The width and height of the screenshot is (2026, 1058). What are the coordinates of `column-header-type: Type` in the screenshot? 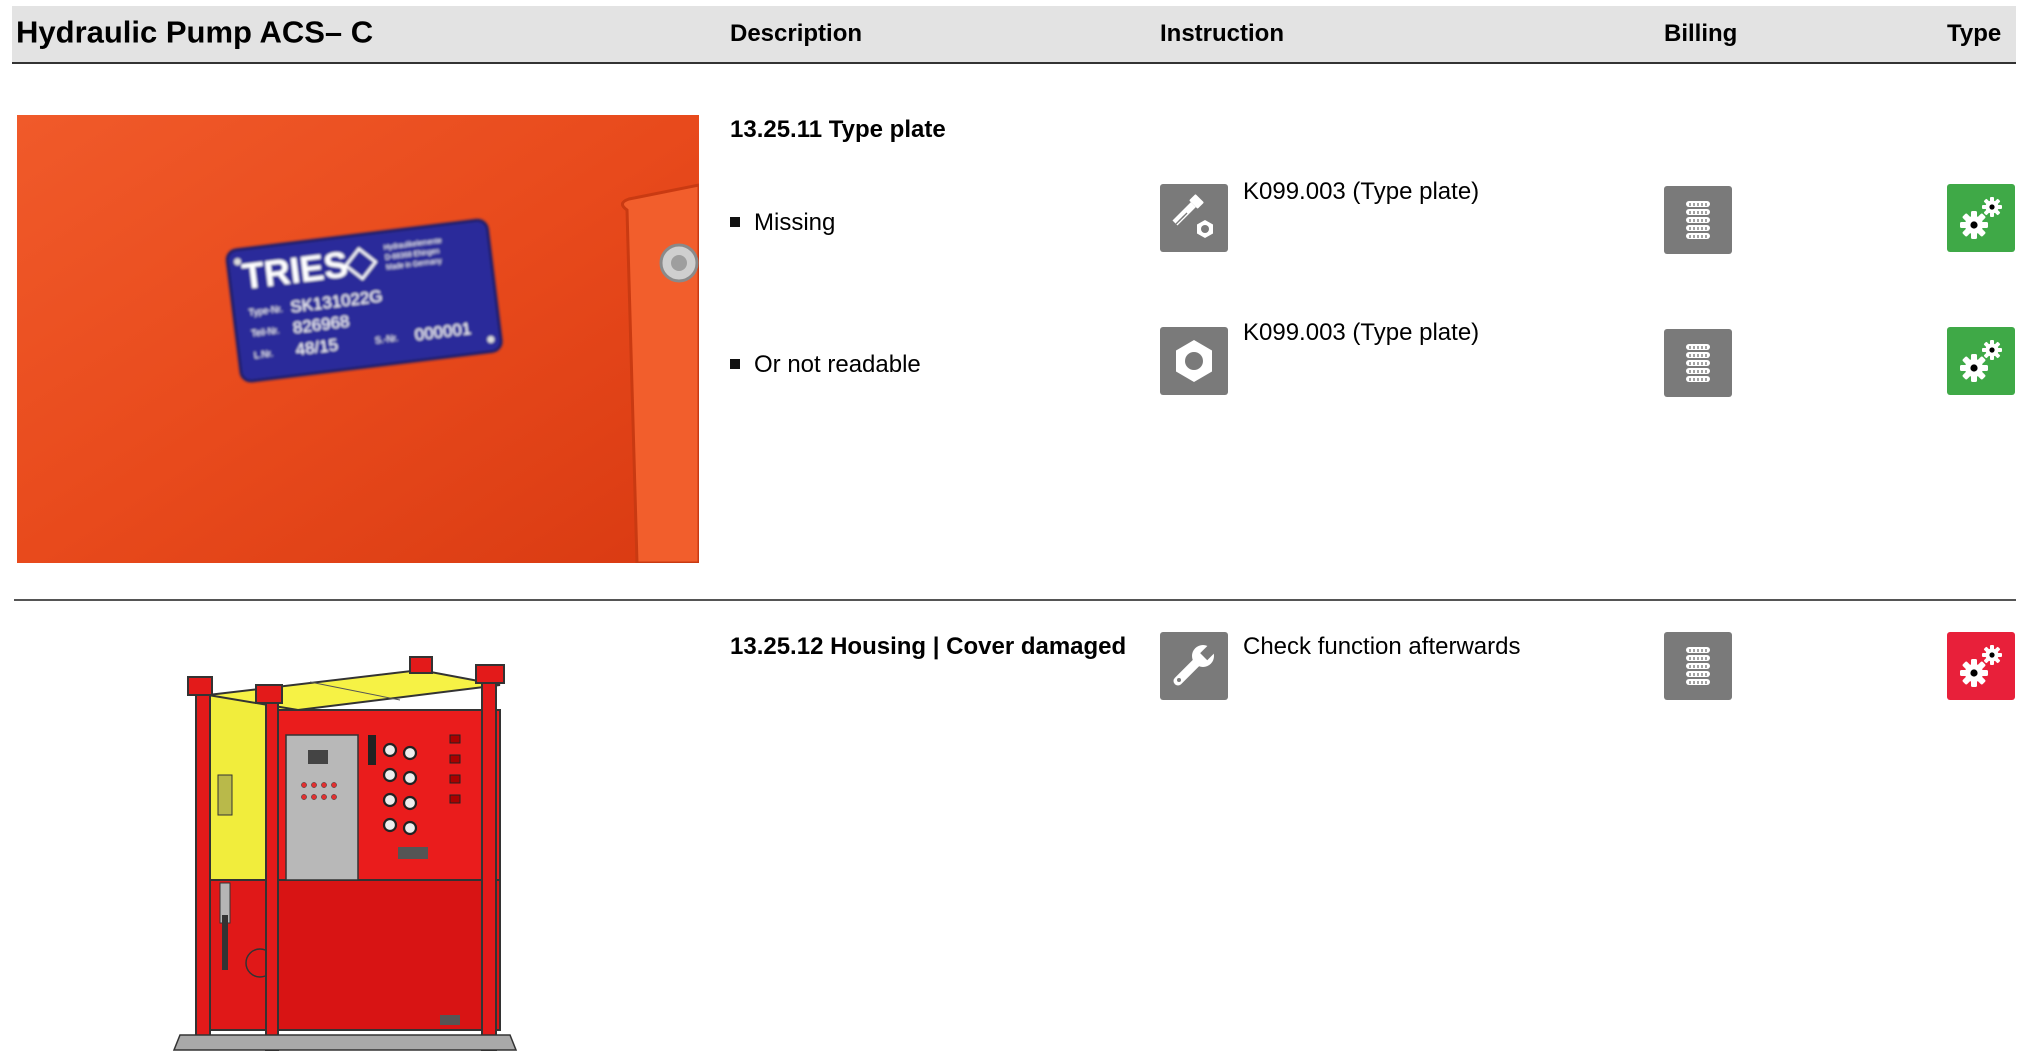 It's located at (1974, 33).